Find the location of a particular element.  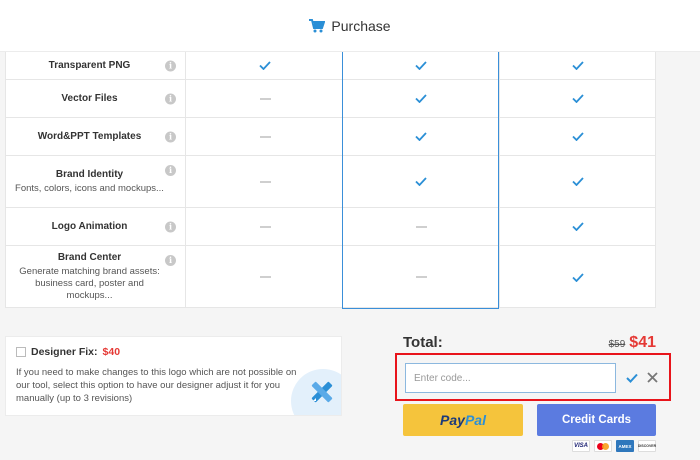

promo-code-input is located at coordinates (510, 378).